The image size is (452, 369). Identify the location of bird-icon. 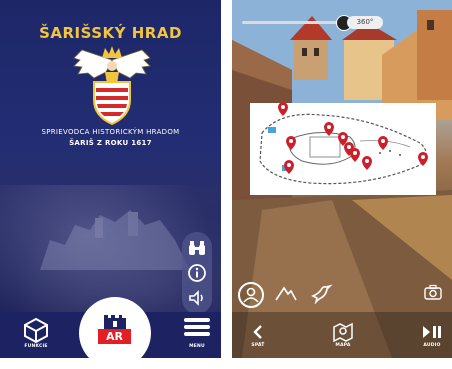
(322, 293).